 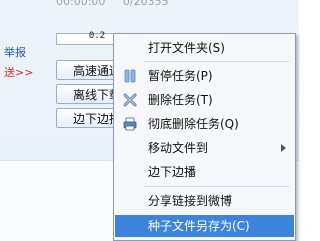 I want to click on menu-item-save-torrent: 种子文件另存为(C), so click(x=204, y=226).